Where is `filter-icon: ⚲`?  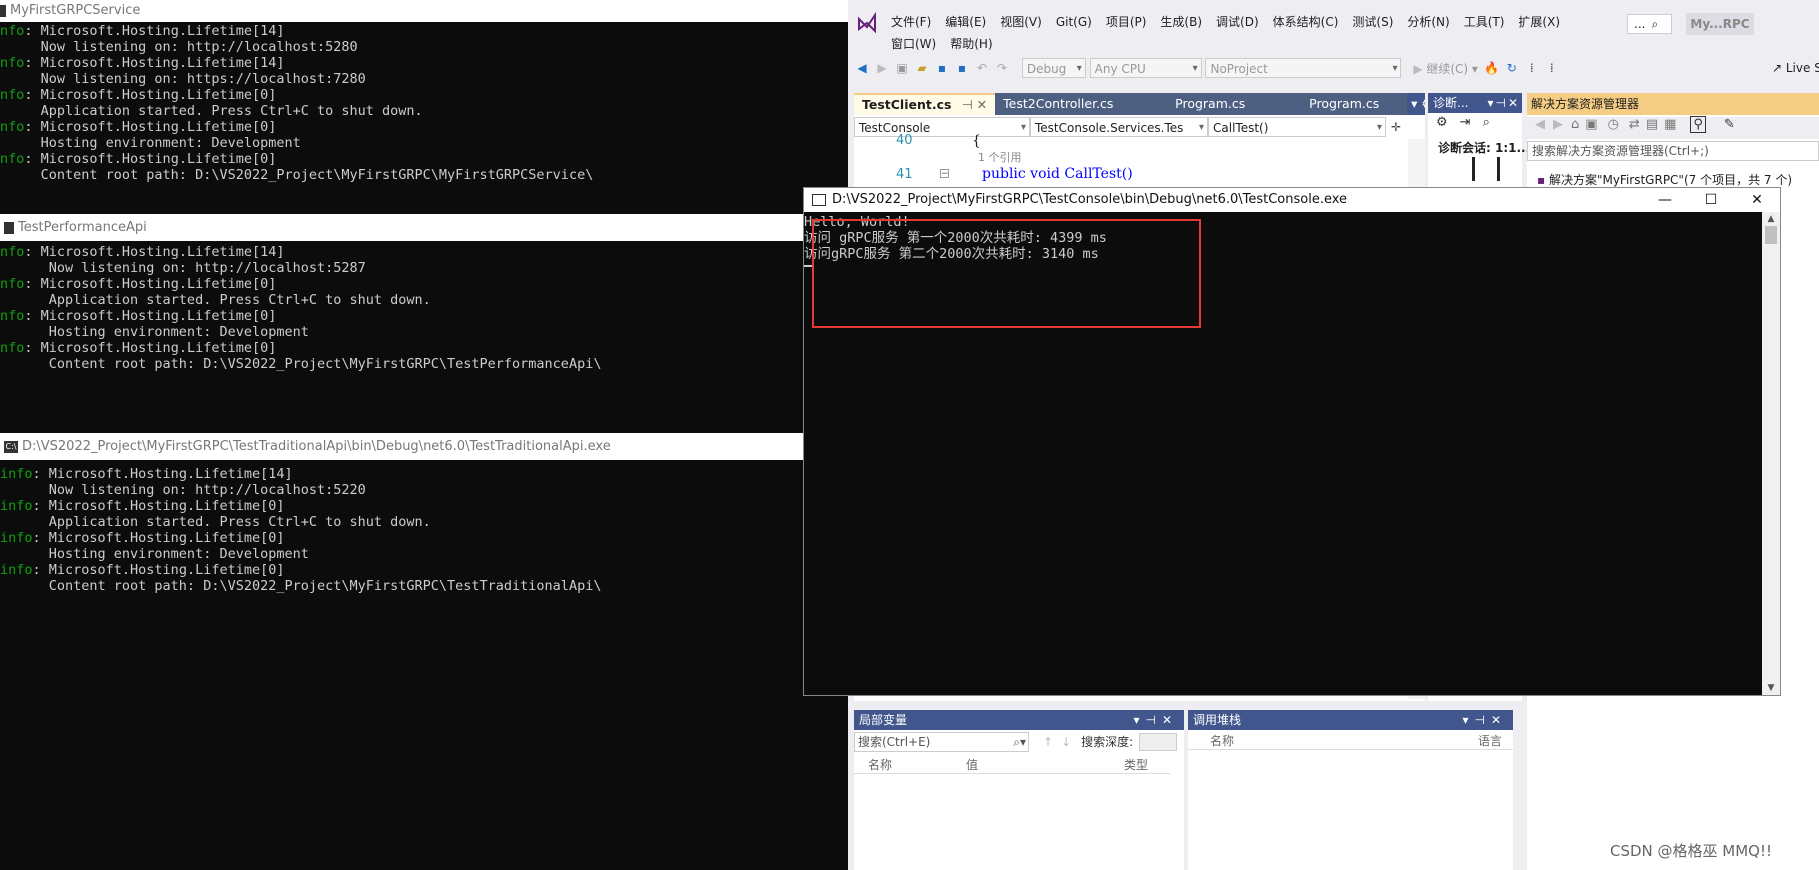 filter-icon: ⚲ is located at coordinates (1698, 124).